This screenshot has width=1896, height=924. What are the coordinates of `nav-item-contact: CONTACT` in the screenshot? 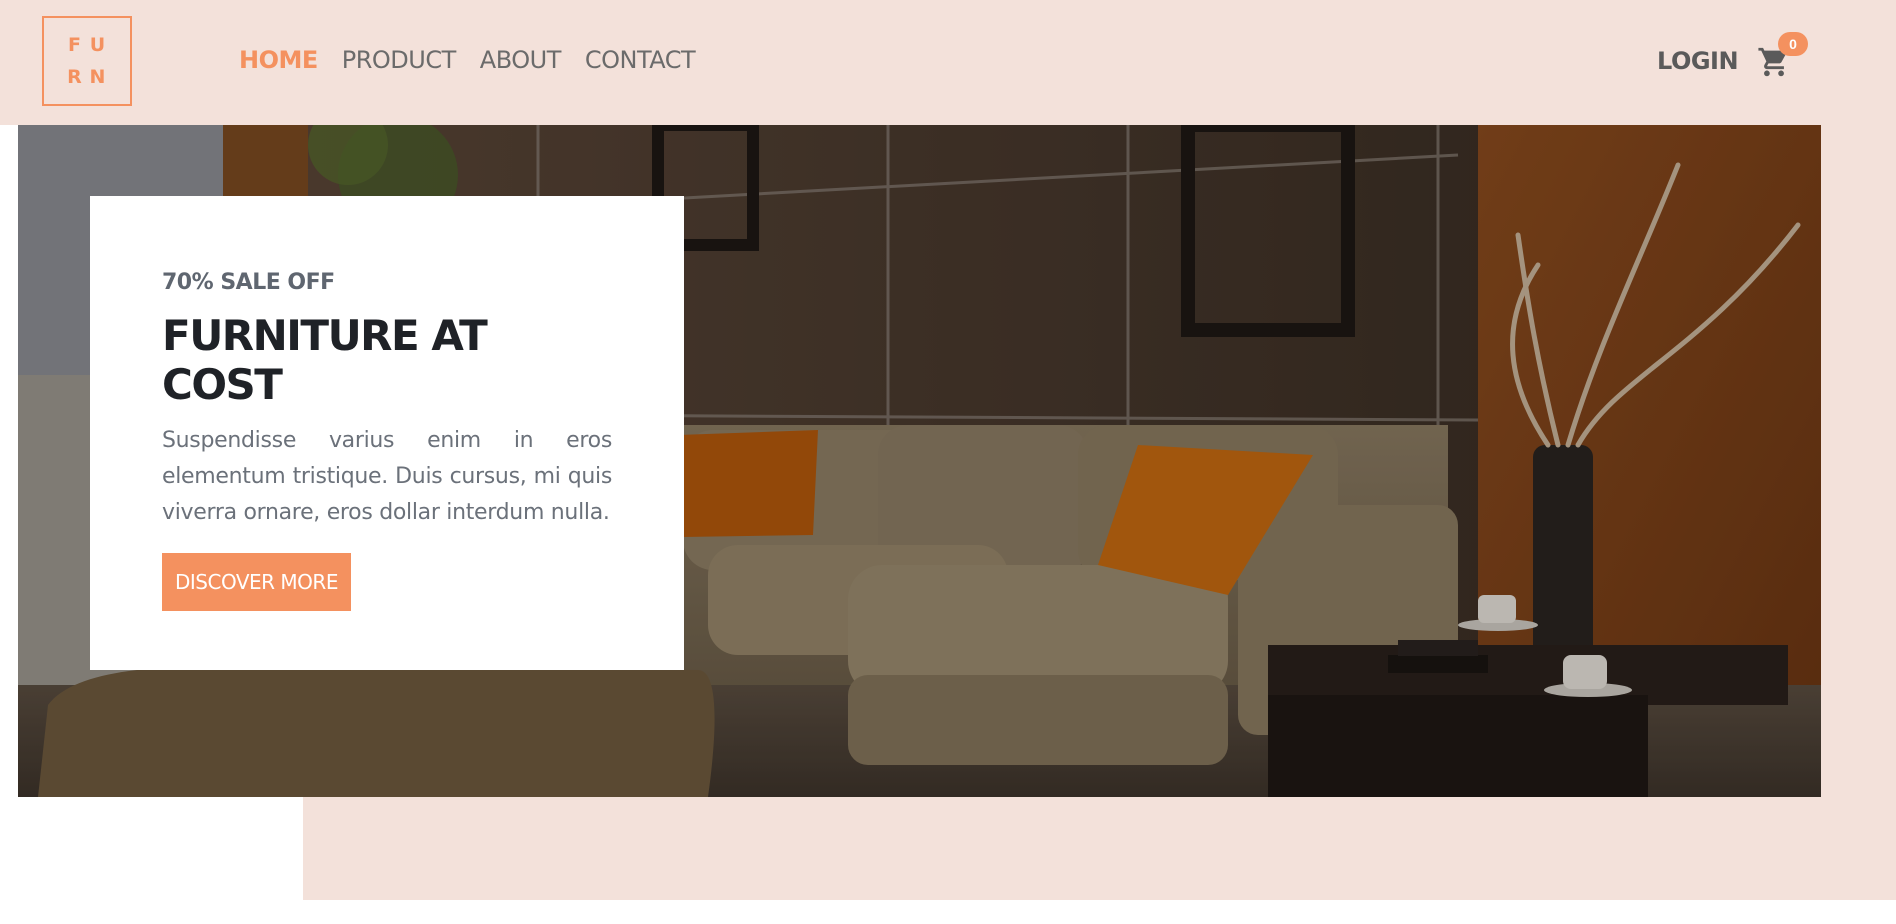 It's located at (640, 60).